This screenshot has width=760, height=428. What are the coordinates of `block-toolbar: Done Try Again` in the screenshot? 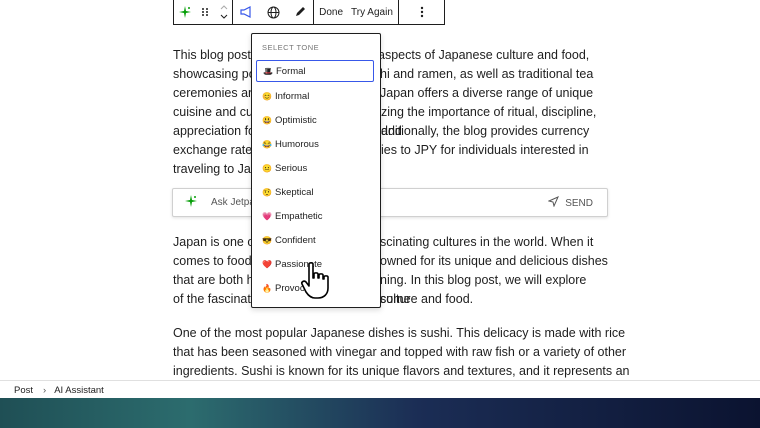 It's located at (309, 12).